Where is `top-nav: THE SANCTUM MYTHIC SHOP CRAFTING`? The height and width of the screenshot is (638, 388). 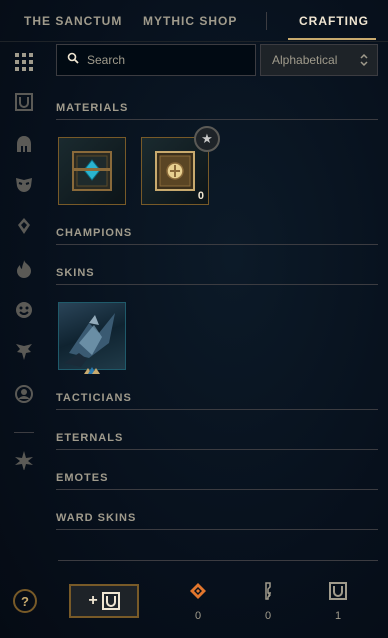
top-nav: THE SANCTUM MYTHIC SHOP CRAFTING is located at coordinates (194, 21).